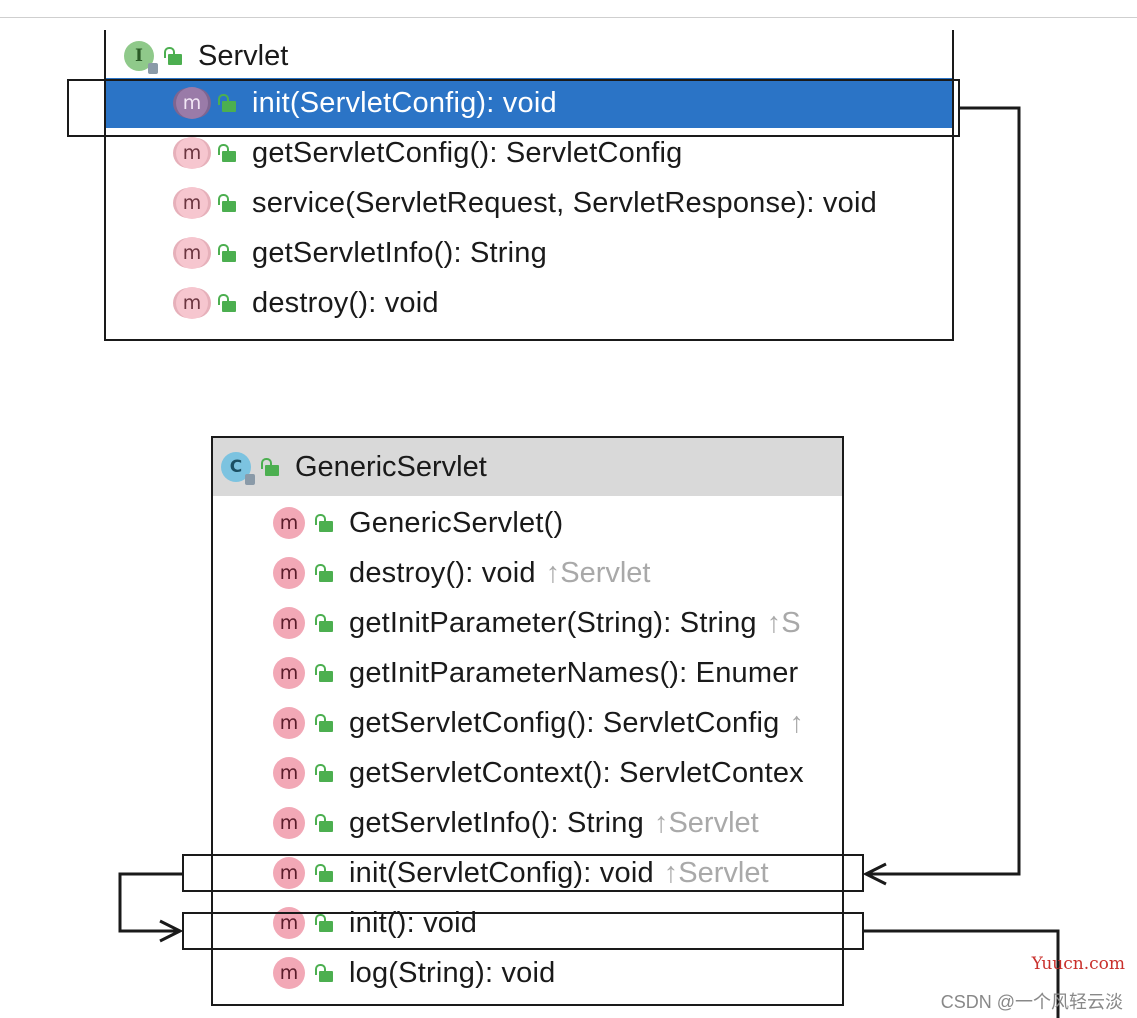  Describe the element at coordinates (1031, 1002) in the screenshot. I see `watermark-author: CSDN @一个风轻云淡` at that location.